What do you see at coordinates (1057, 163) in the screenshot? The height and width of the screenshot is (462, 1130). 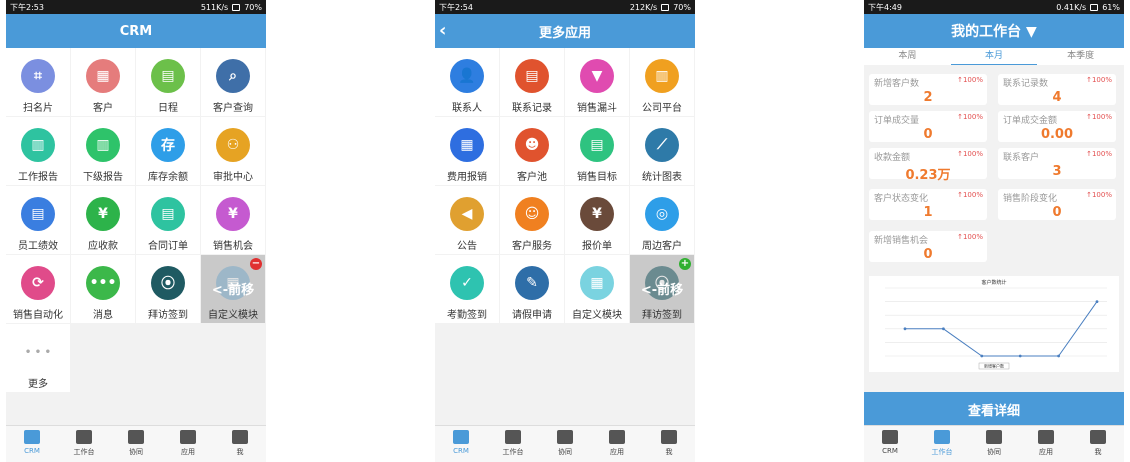 I see `stat-card: 联系客户 3 ↑100%` at bounding box center [1057, 163].